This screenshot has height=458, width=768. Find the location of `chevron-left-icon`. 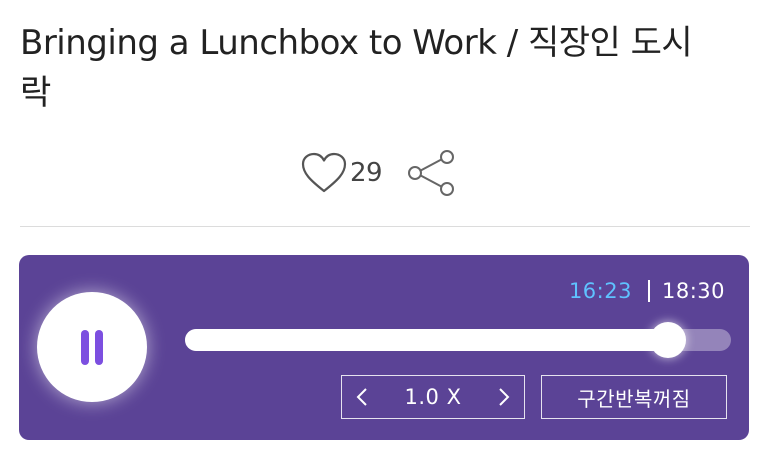

chevron-left-icon is located at coordinates (362, 397).